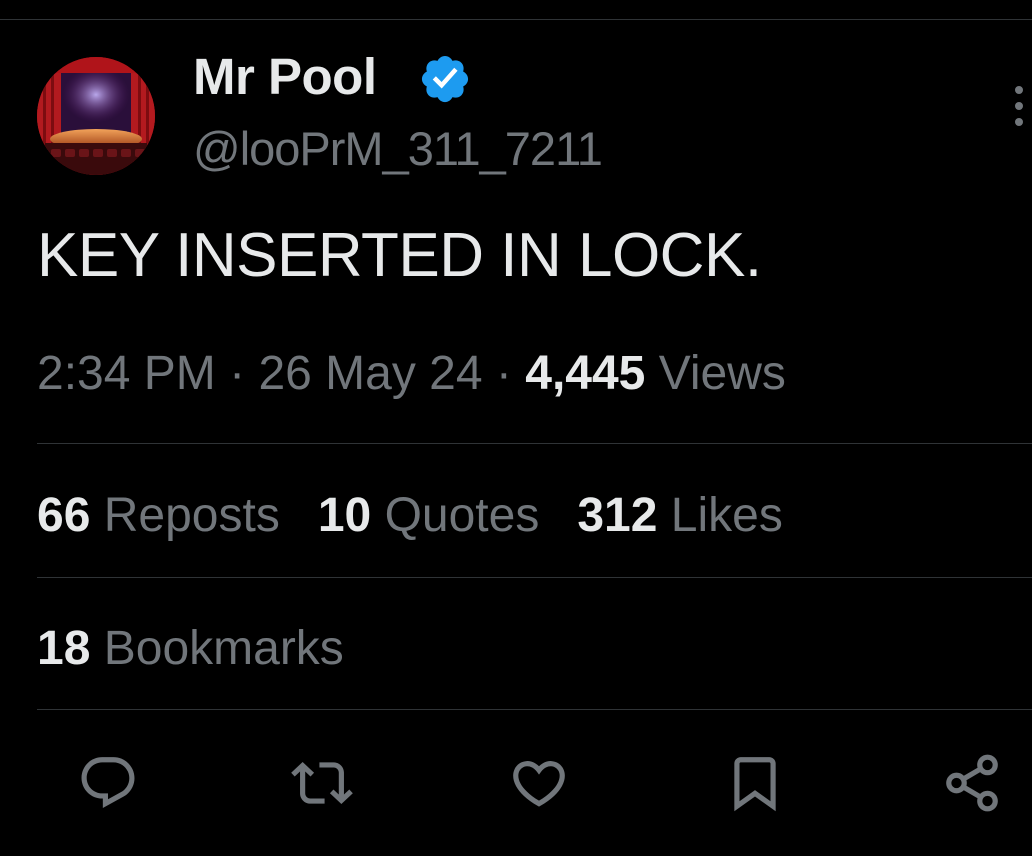 Image resolution: width=1032 pixels, height=856 pixels. I want to click on reposts-label: Reposts, so click(191, 515).